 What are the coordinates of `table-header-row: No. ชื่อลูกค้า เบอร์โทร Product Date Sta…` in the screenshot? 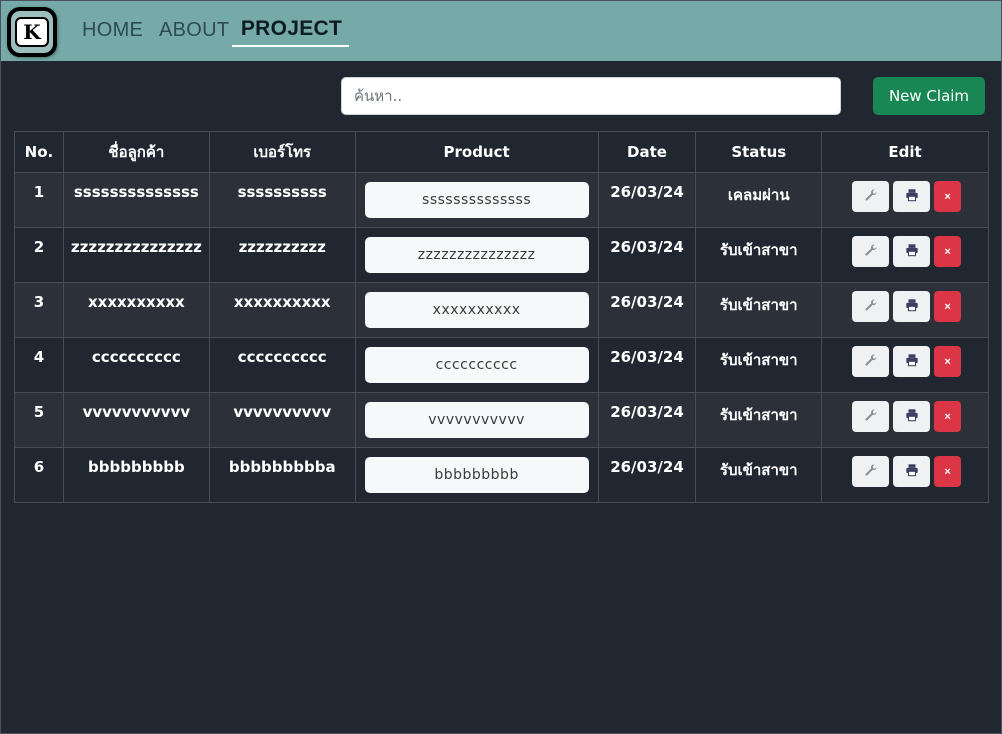 It's located at (501, 152).